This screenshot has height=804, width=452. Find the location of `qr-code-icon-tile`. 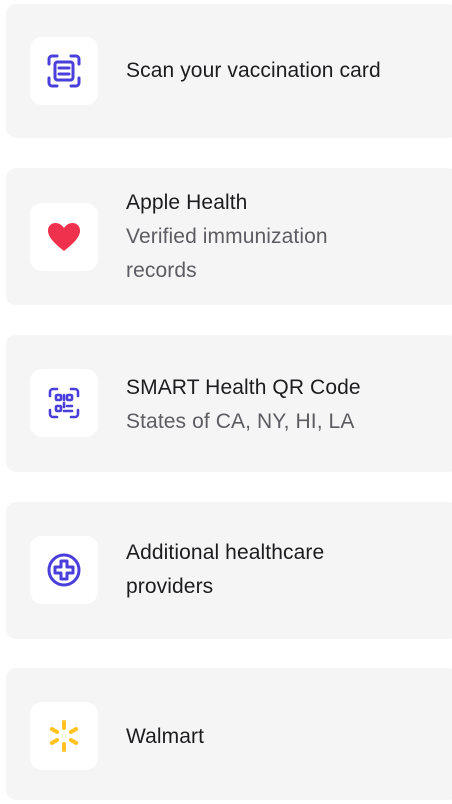

qr-code-icon-tile is located at coordinates (64, 403).